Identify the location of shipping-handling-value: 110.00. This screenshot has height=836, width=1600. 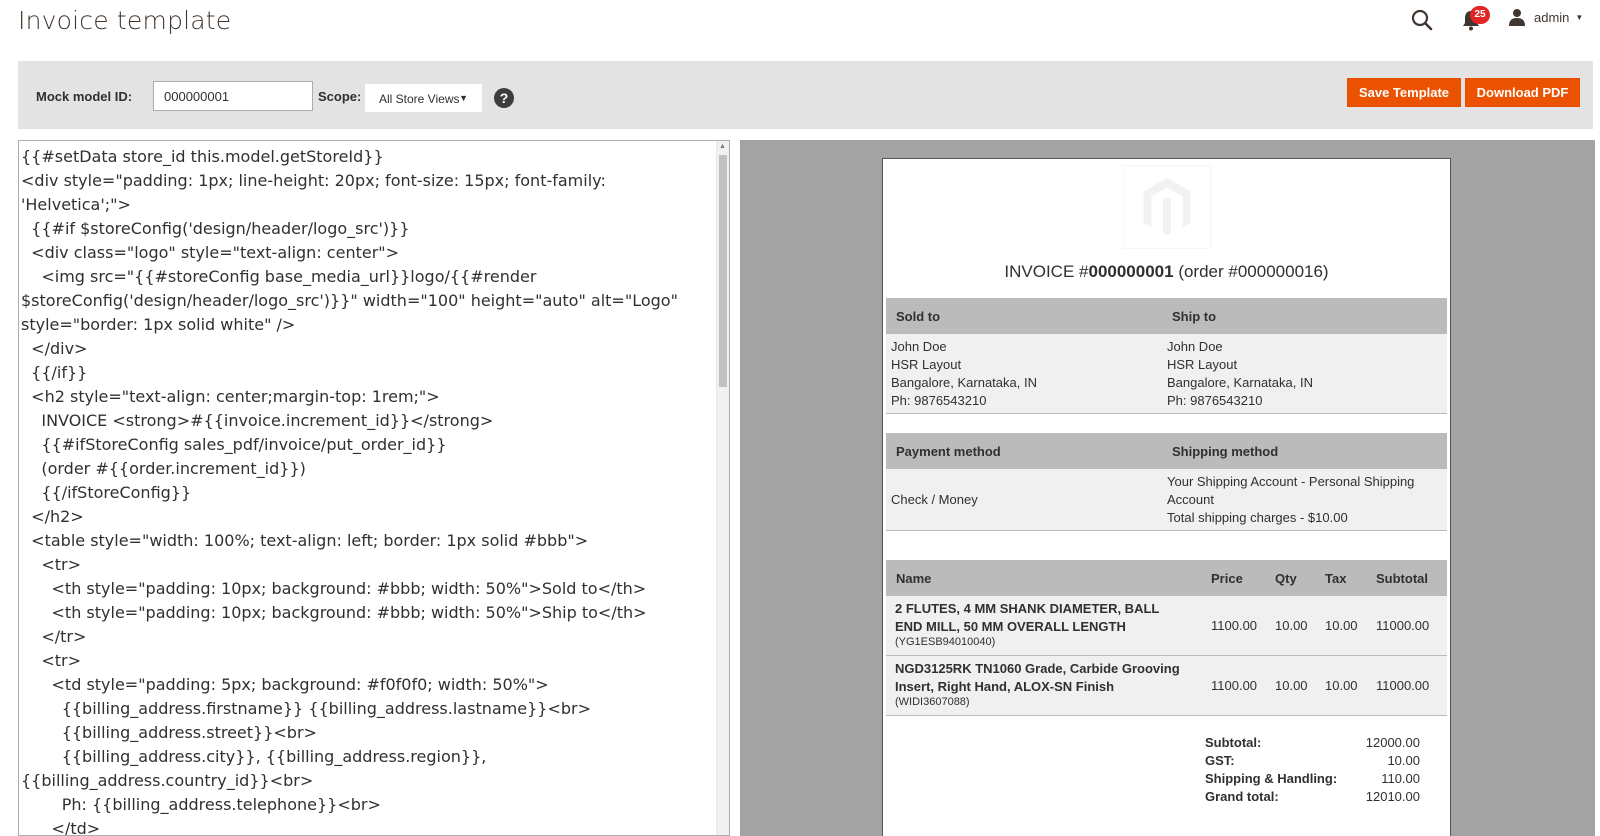
(1400, 778).